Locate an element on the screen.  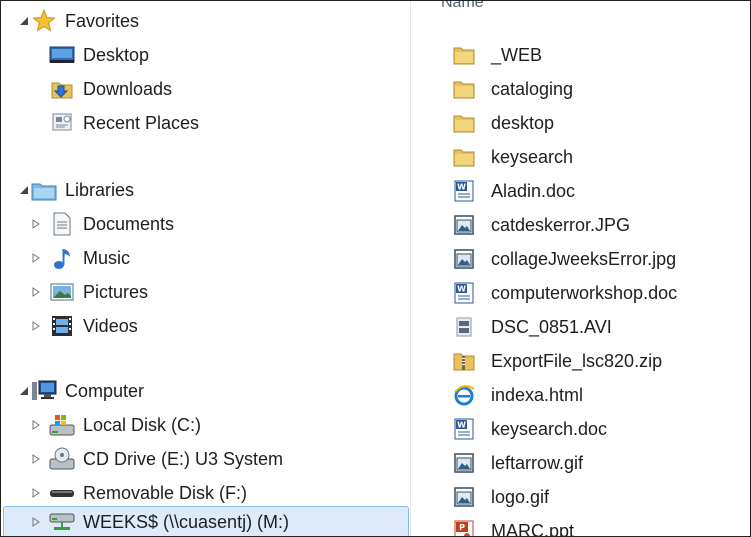
local-disk-icon is located at coordinates (62, 425).